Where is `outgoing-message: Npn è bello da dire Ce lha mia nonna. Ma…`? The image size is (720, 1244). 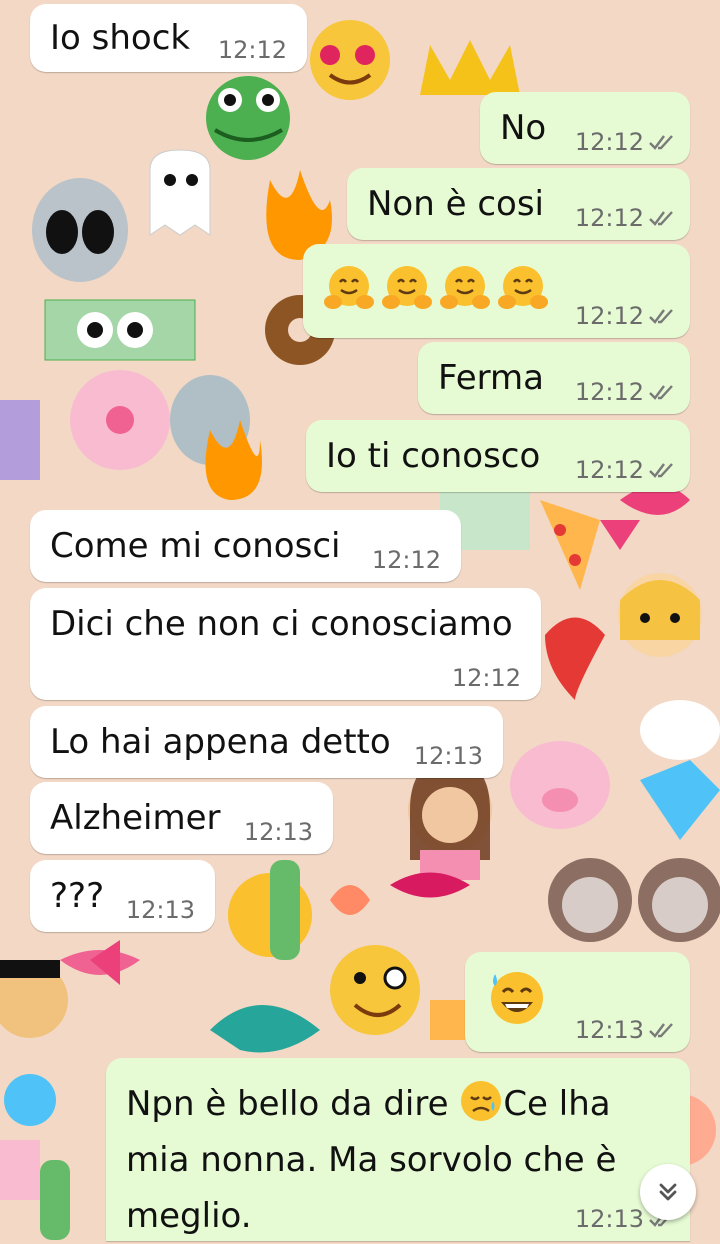 outgoing-message: Npn è bello da dire Ce lha mia nonna. Ma… is located at coordinates (398, 1149).